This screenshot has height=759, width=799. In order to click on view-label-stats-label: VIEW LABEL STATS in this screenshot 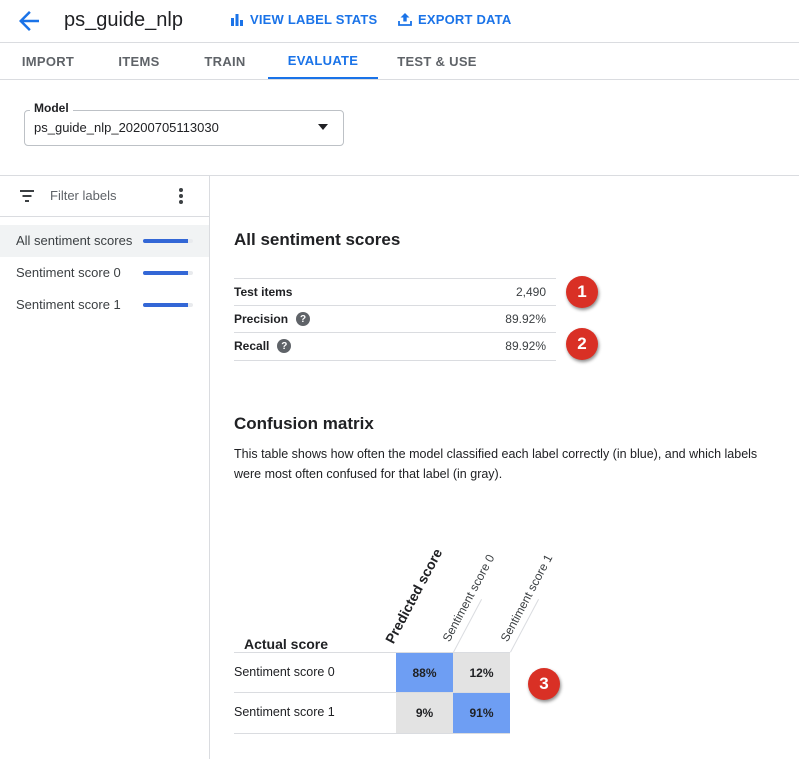, I will do `click(314, 19)`.